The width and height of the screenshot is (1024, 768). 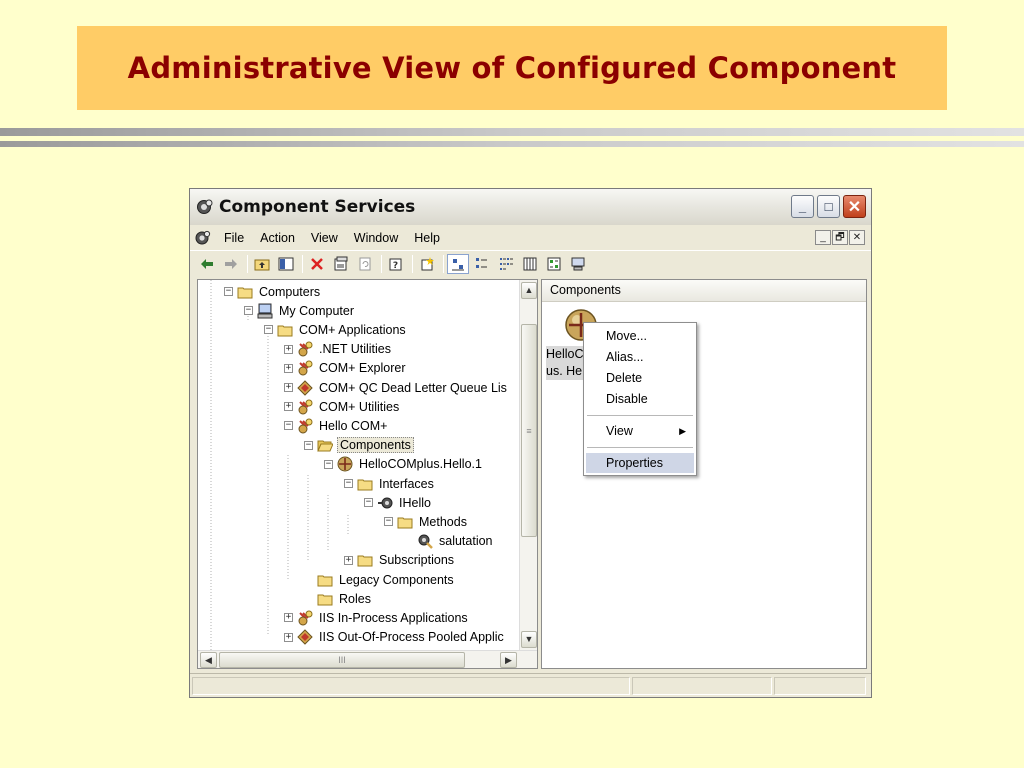 What do you see at coordinates (529, 430) in the screenshot?
I see `scroll-thumb: ≡` at bounding box center [529, 430].